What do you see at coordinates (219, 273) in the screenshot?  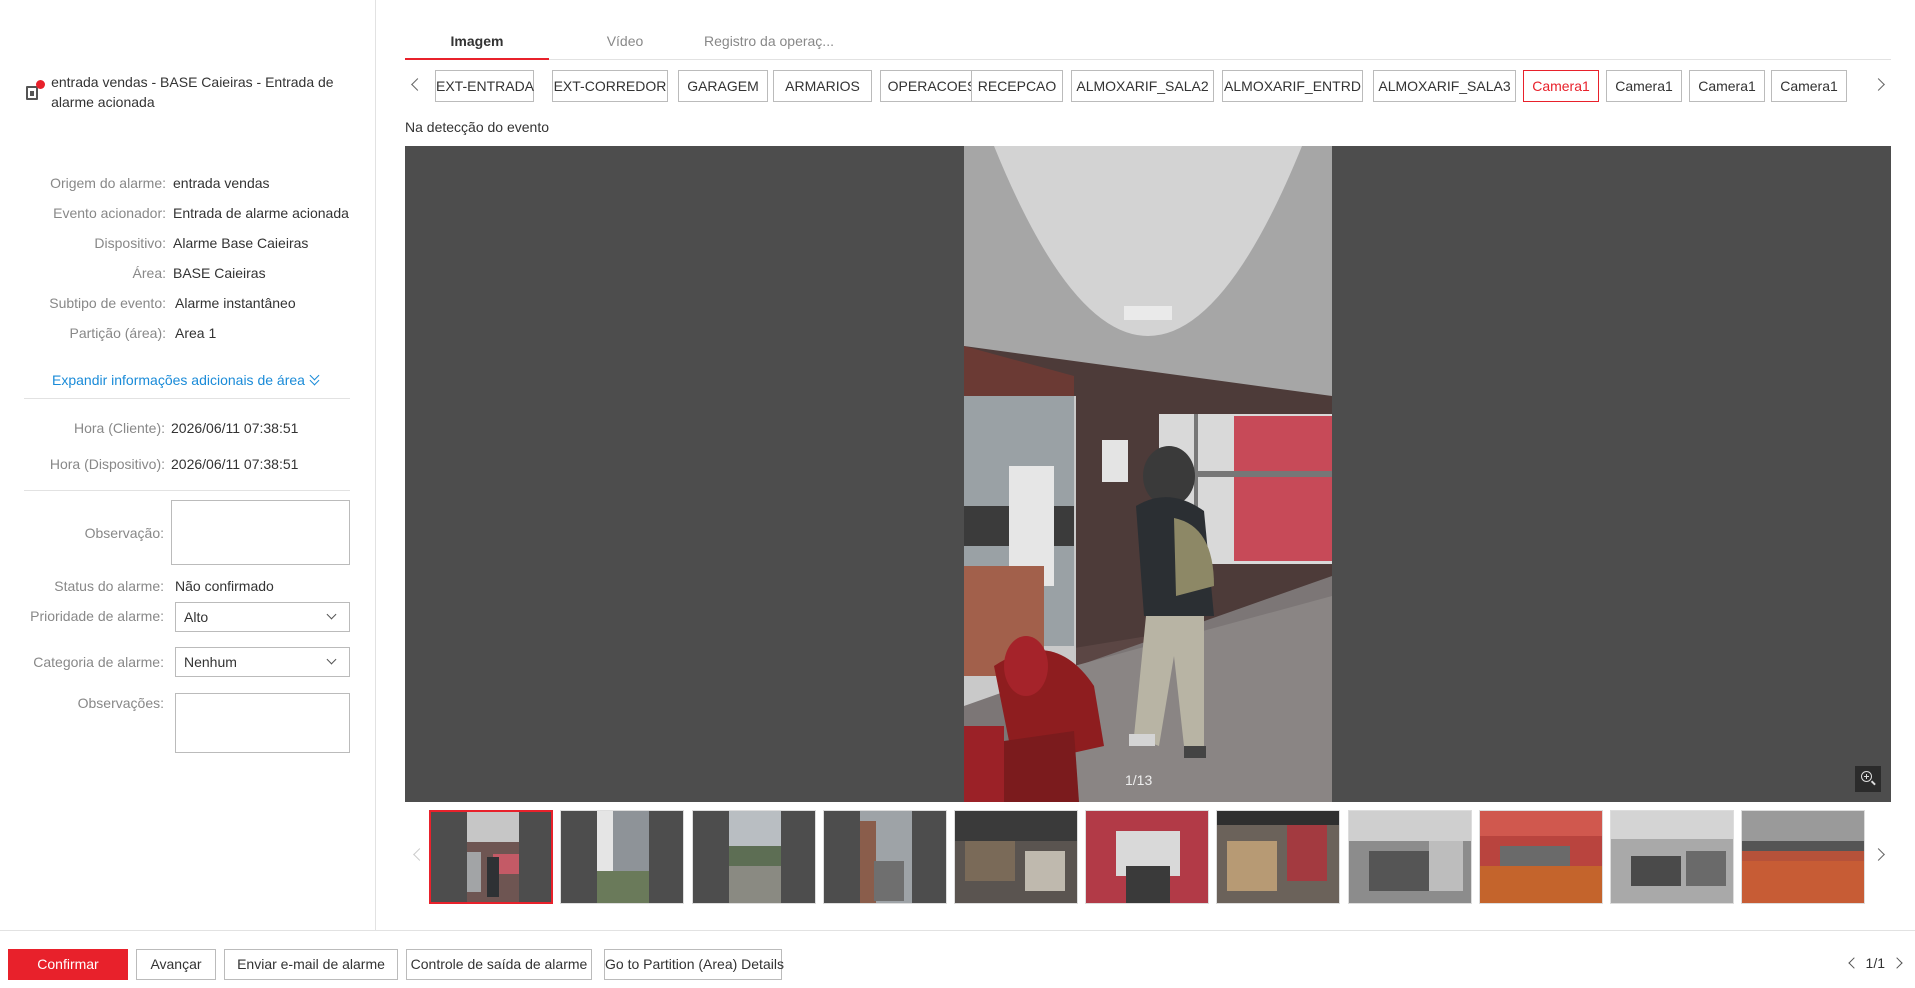 I see `detail-value: BASE Caieiras` at bounding box center [219, 273].